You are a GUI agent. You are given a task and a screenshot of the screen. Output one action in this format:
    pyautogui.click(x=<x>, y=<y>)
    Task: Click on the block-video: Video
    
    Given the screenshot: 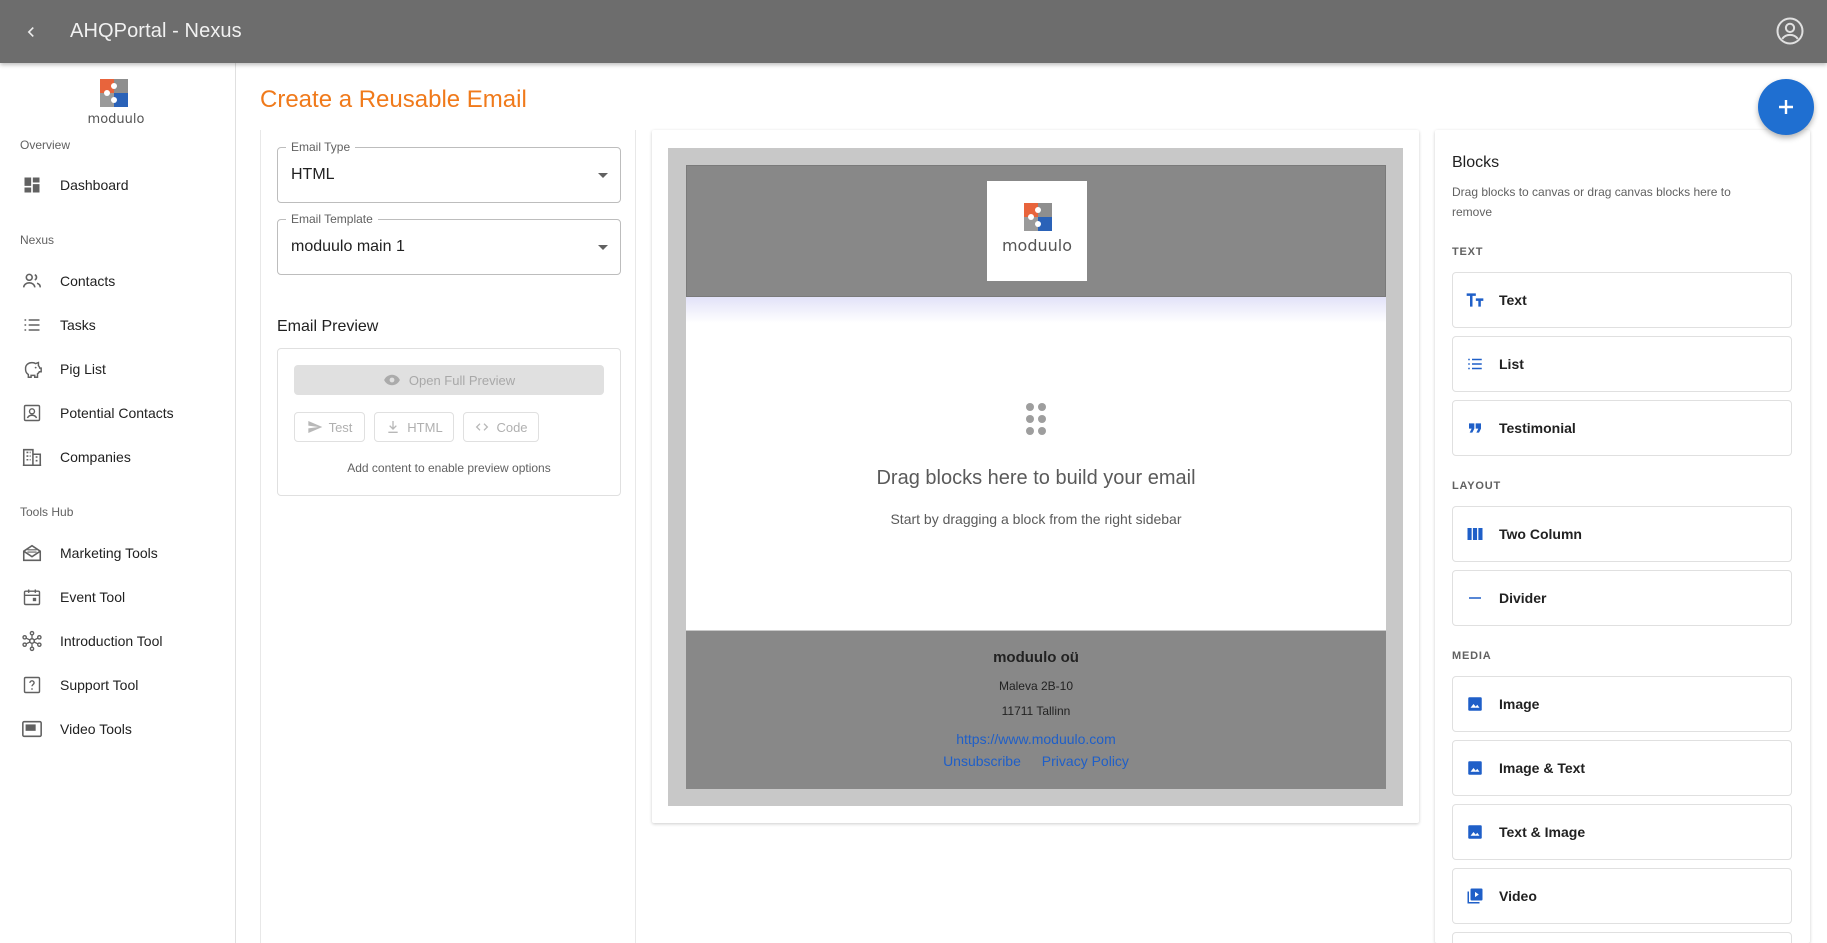 What is the action you would take?
    pyautogui.click(x=1622, y=896)
    